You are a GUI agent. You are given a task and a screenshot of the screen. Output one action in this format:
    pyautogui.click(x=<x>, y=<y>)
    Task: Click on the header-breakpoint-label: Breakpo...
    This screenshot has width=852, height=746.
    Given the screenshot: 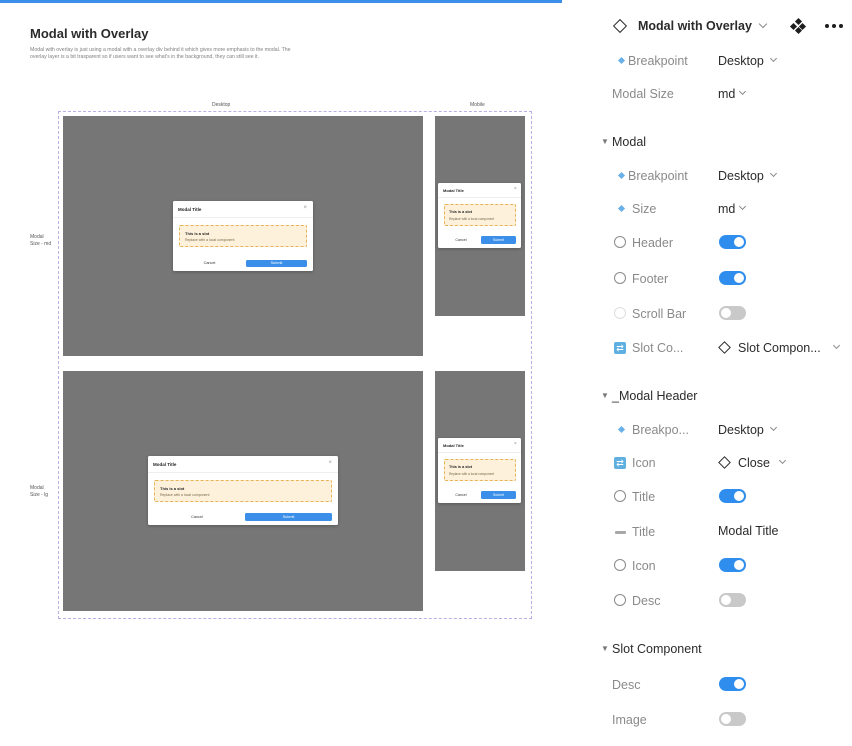 What is the action you would take?
    pyautogui.click(x=660, y=430)
    